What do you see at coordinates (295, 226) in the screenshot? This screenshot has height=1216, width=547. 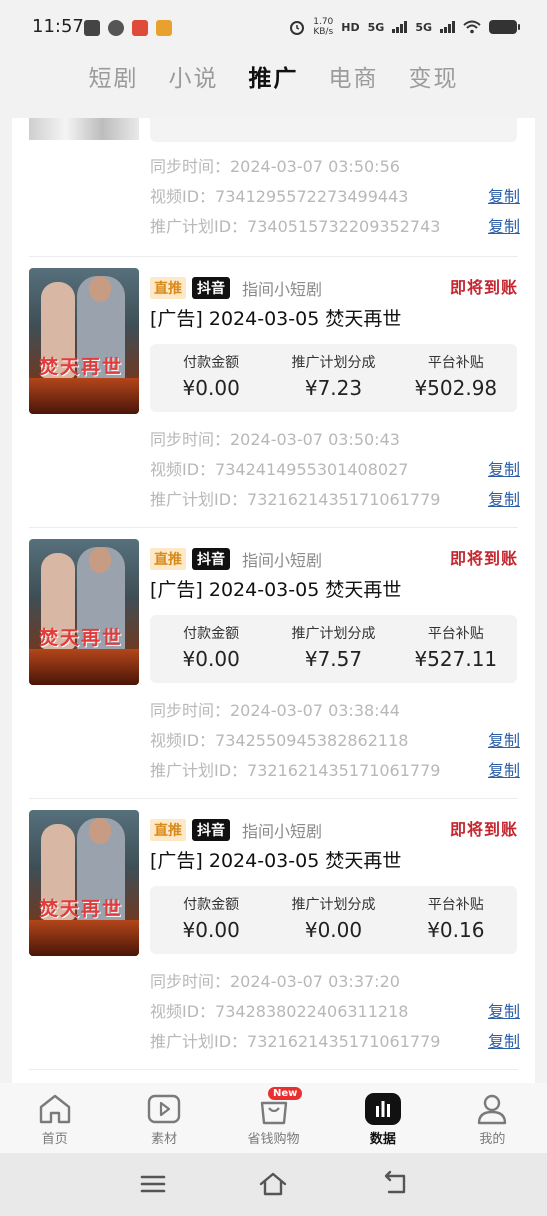 I see `plan-id-text: 推广计划ID：7340515732209352743` at bounding box center [295, 226].